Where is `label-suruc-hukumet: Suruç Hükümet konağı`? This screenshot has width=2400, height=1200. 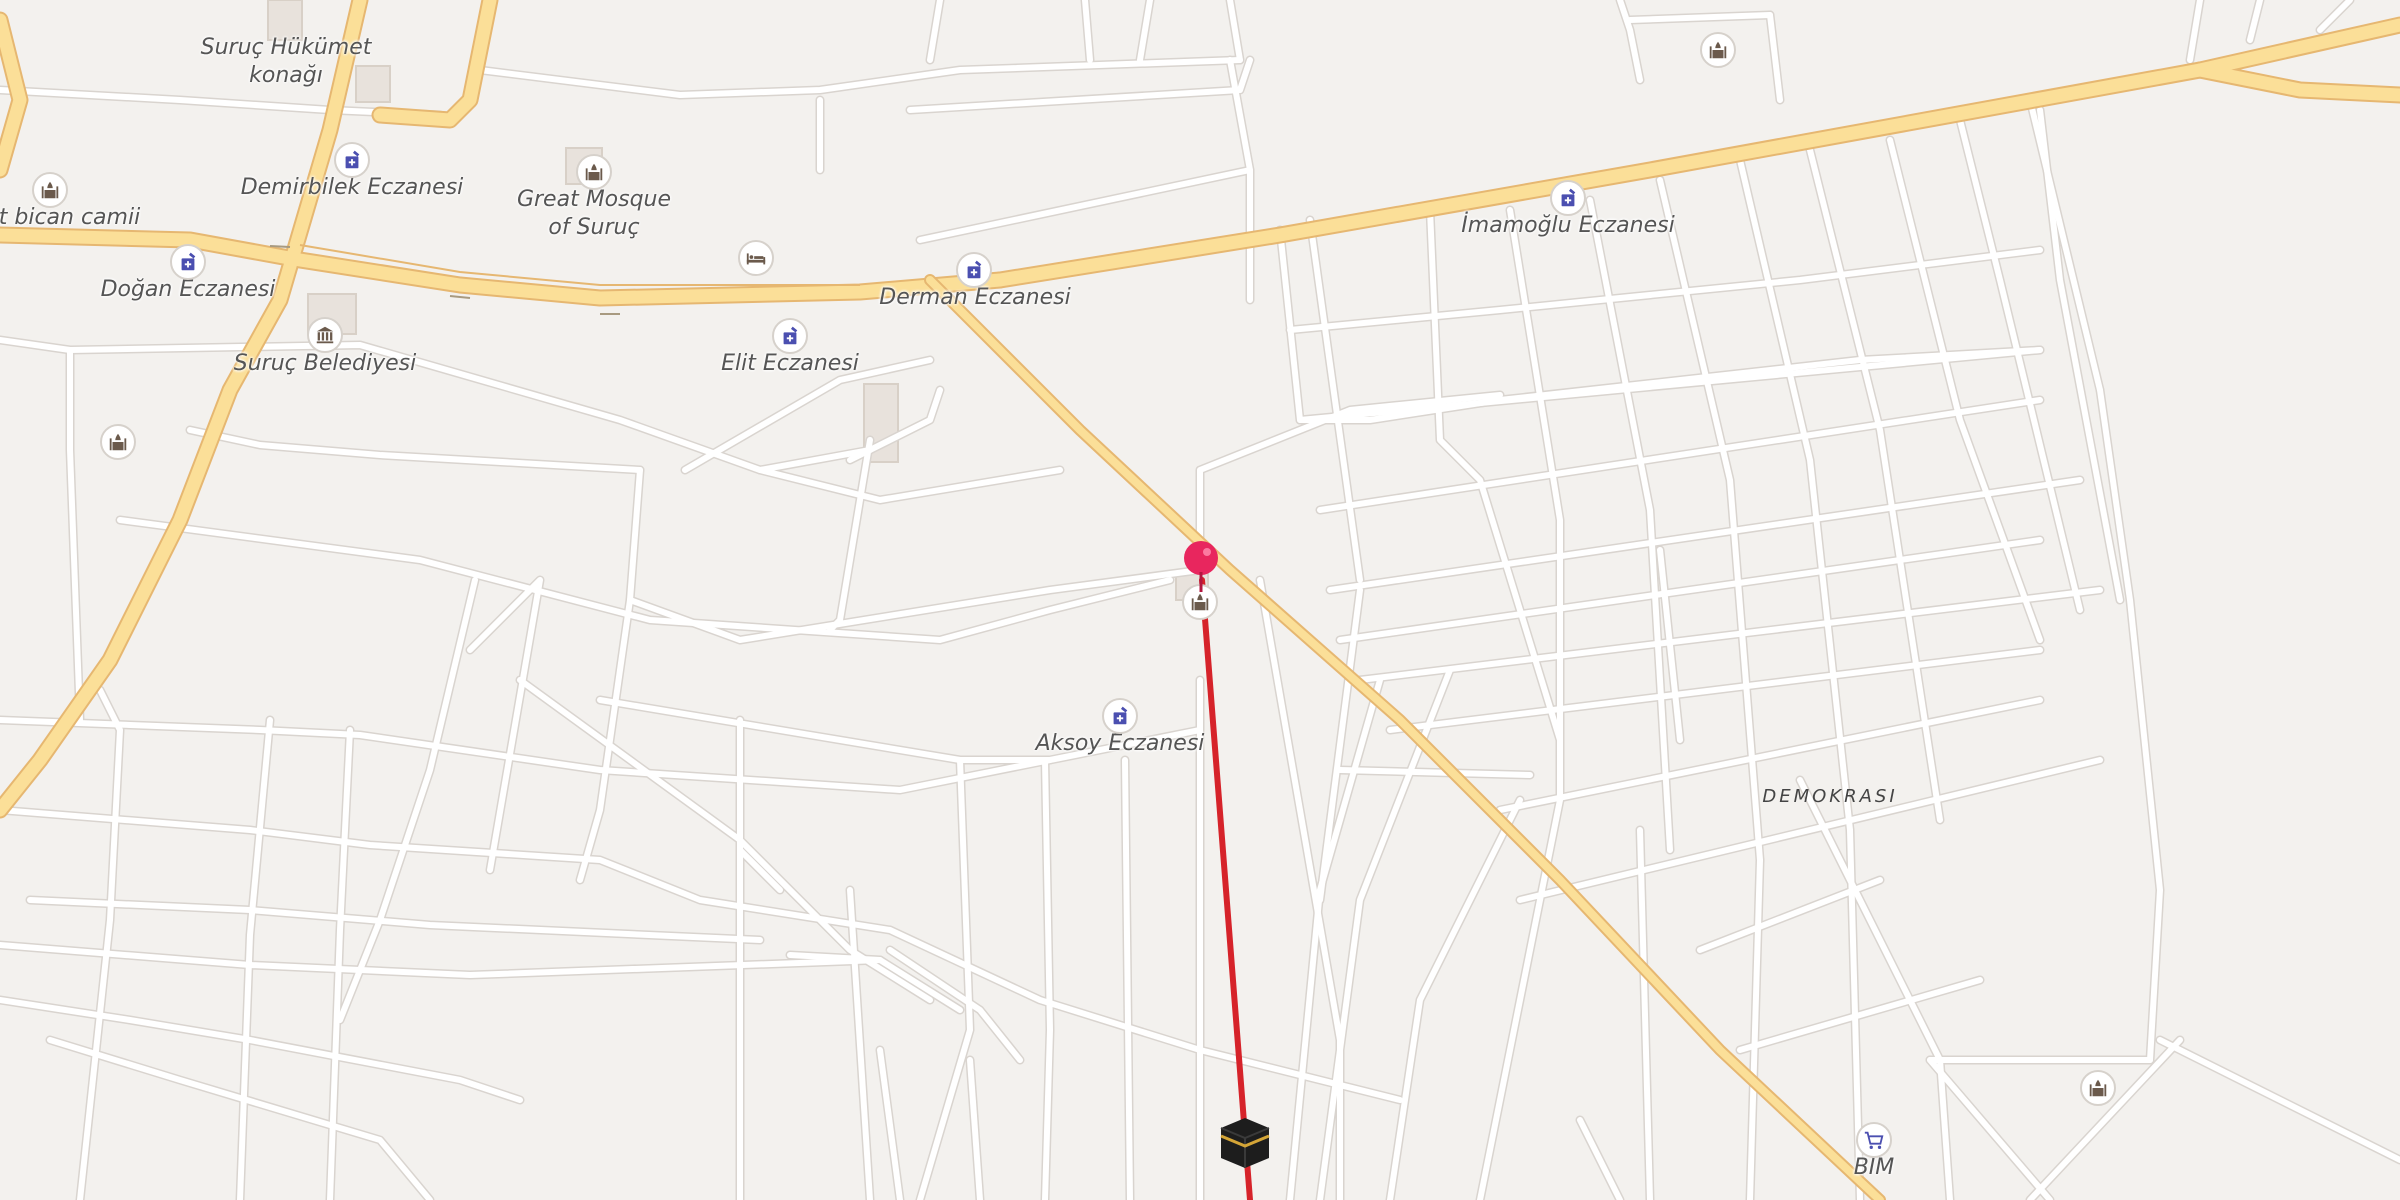 label-suruc-hukumet: Suruç Hükümet konağı is located at coordinates (286, 62).